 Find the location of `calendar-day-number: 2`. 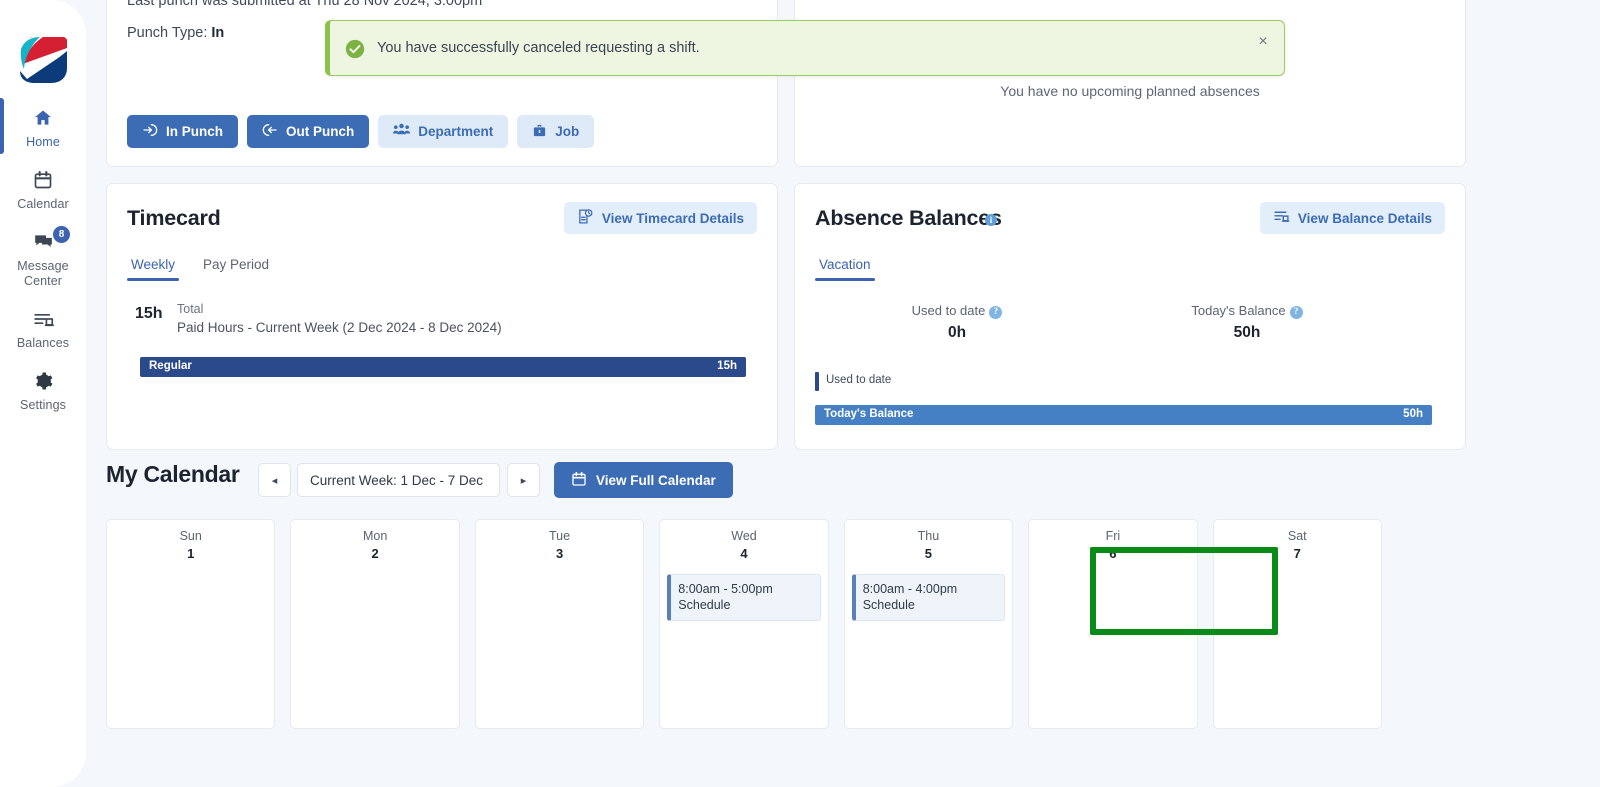

calendar-day-number: 2 is located at coordinates (375, 553).